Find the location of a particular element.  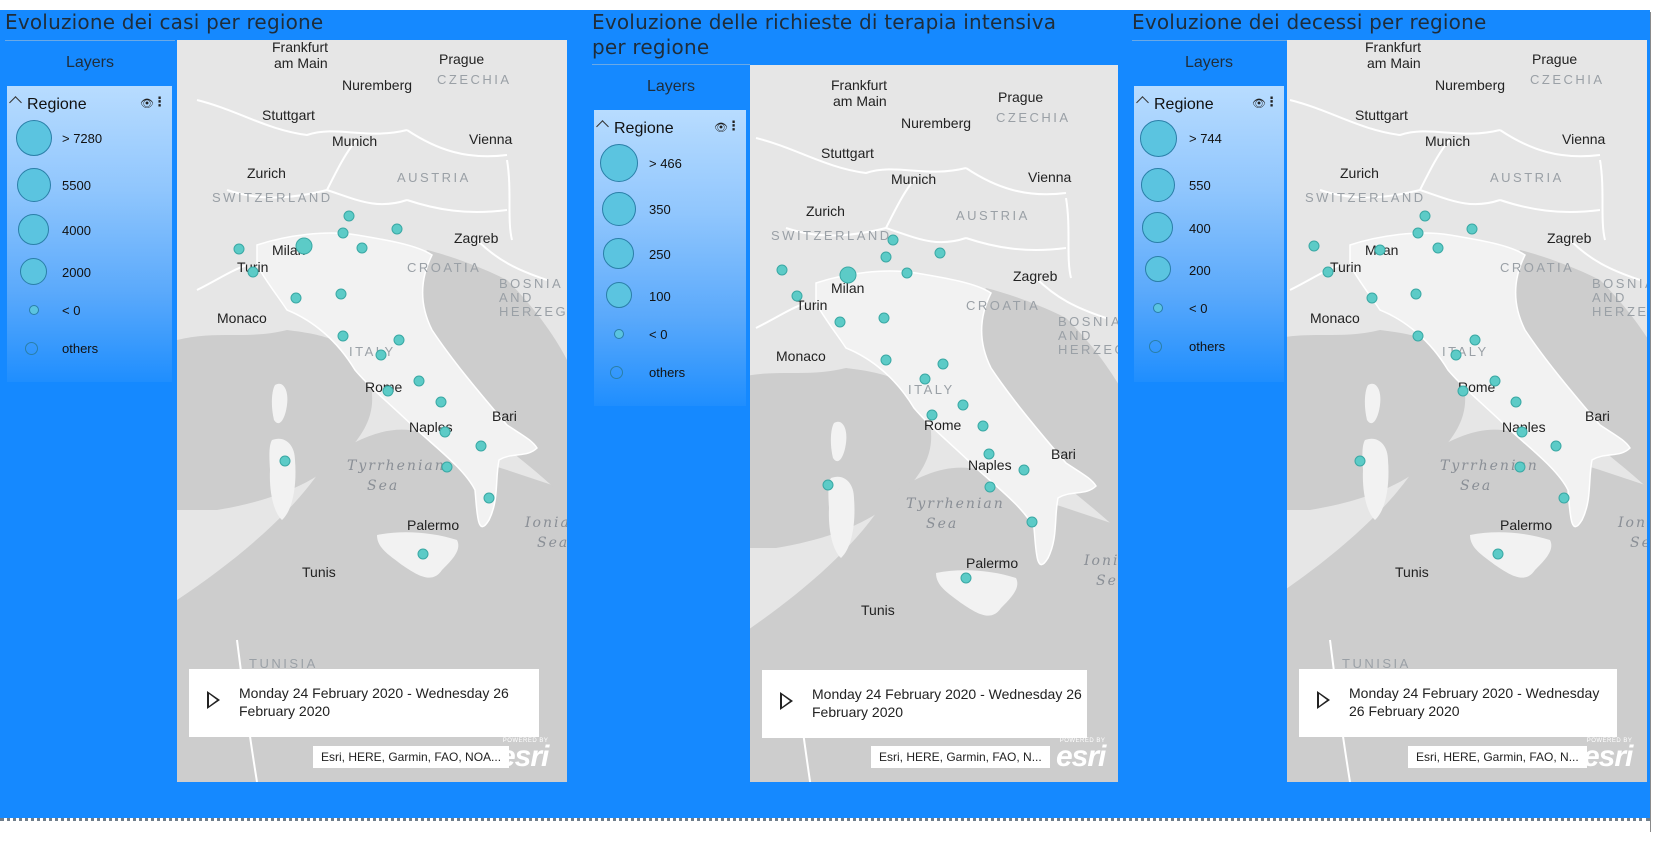

legend-label: 2000 is located at coordinates (76, 272).